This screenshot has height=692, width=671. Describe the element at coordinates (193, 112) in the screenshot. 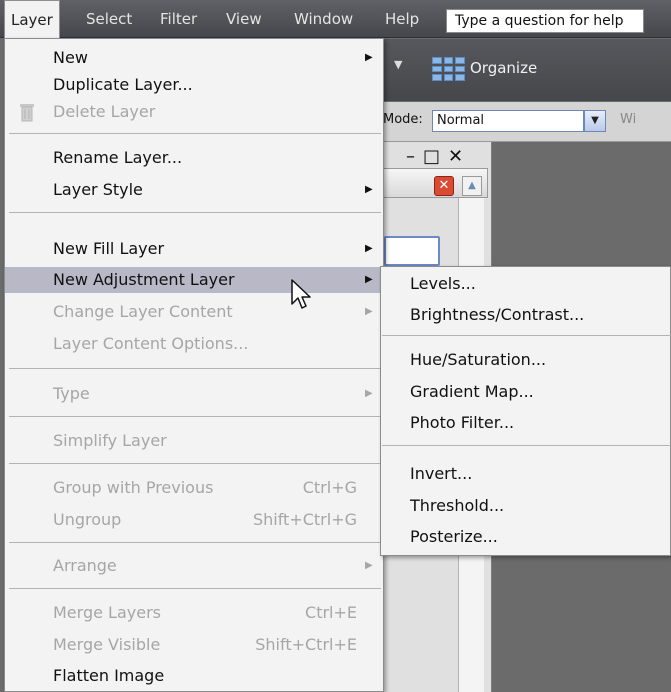

I see `menu-item-delete-layer: Delete Layer` at that location.